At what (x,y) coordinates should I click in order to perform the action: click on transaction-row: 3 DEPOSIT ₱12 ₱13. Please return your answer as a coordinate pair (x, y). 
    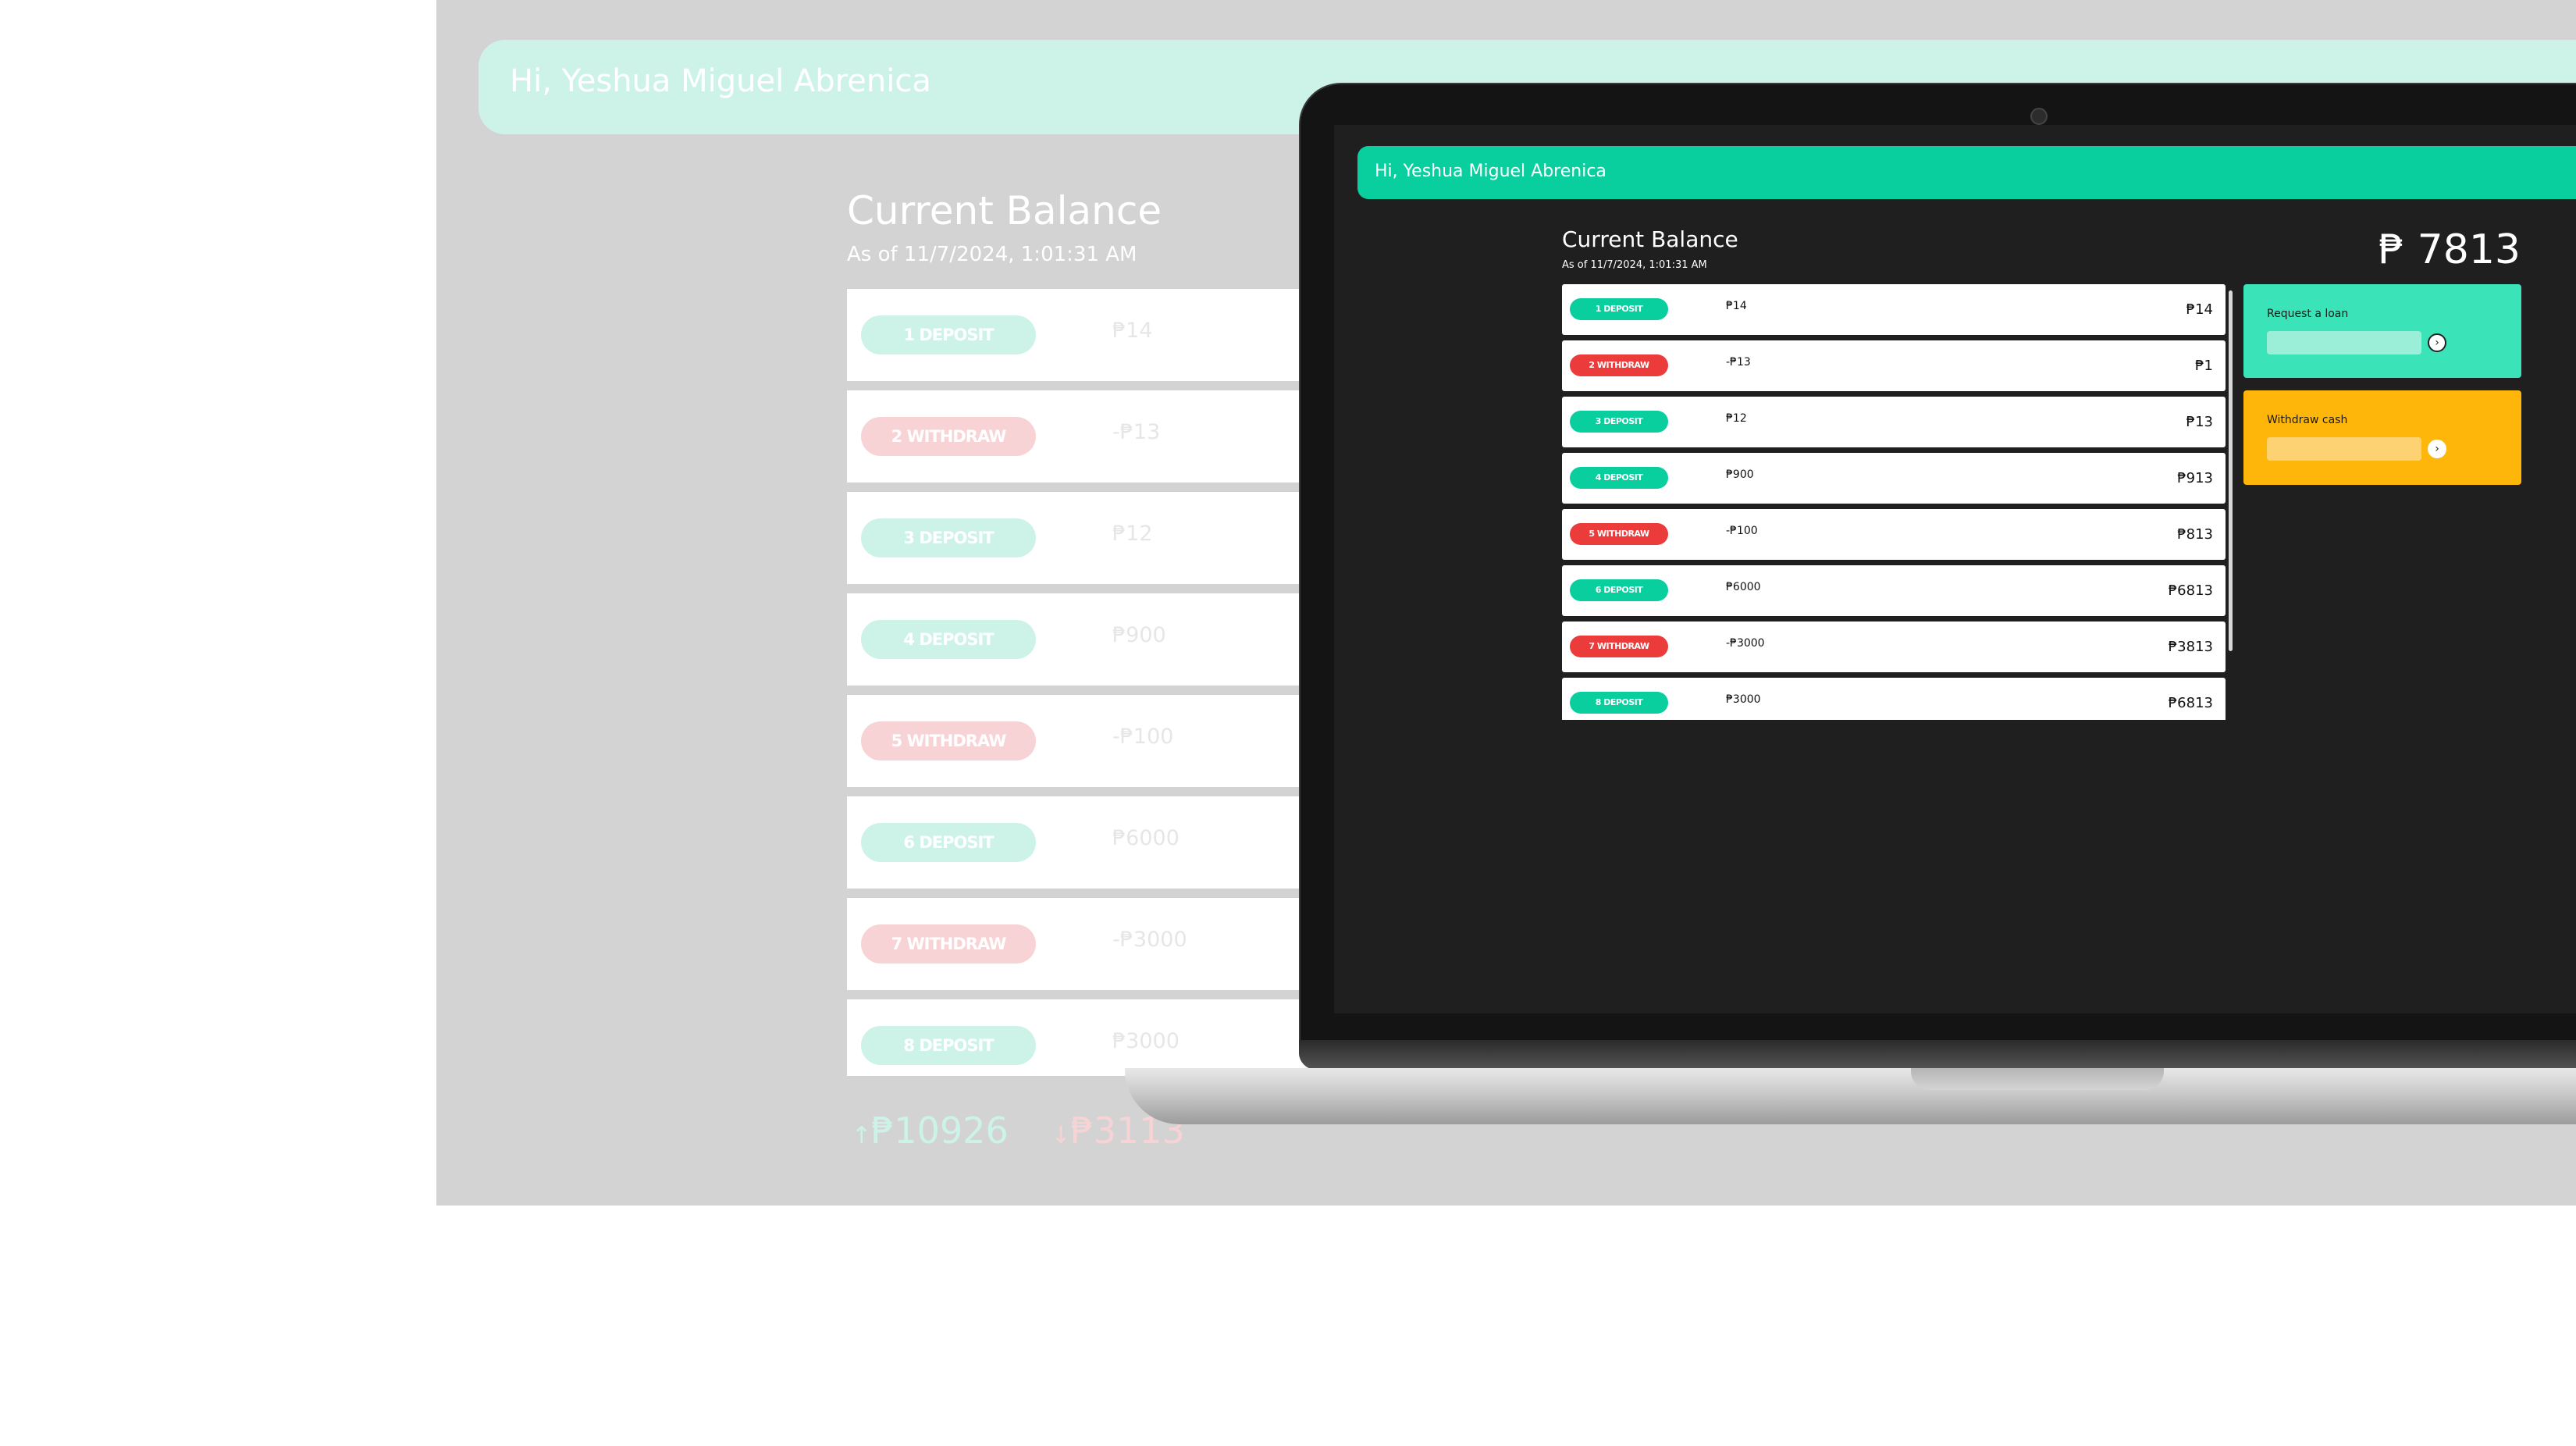
    Looking at the image, I should click on (1894, 422).